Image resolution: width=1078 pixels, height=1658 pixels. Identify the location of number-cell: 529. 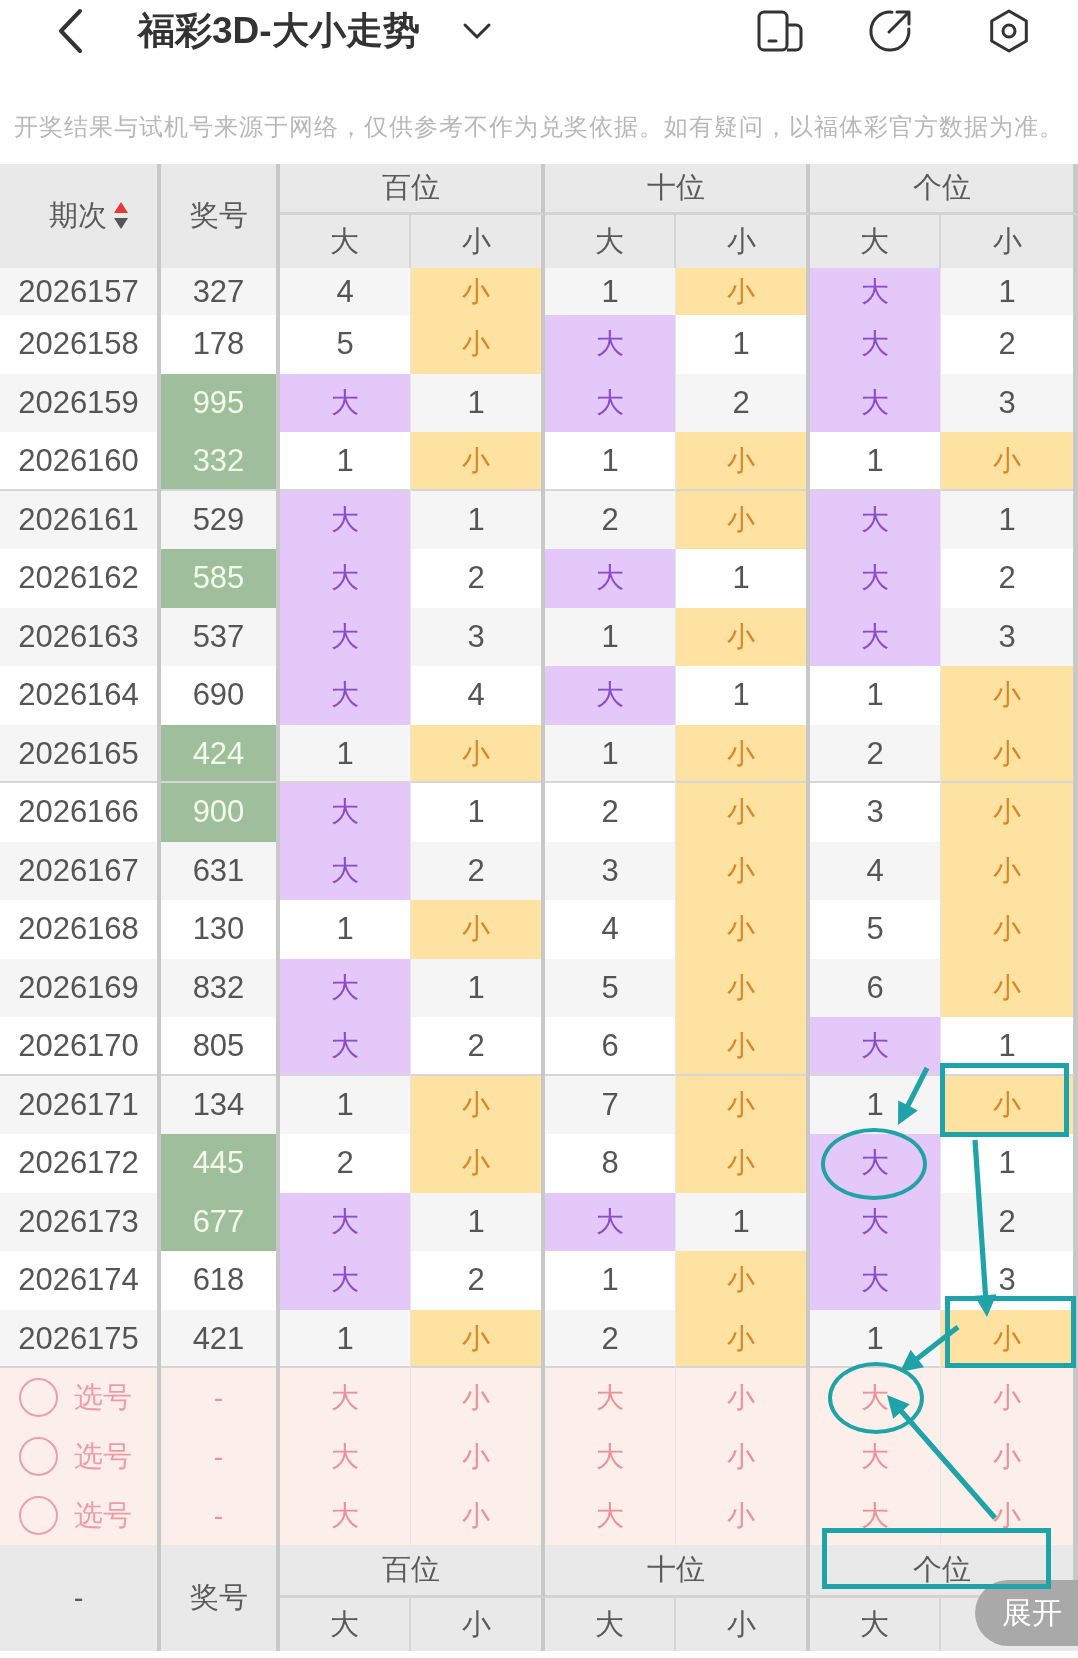
(220, 519).